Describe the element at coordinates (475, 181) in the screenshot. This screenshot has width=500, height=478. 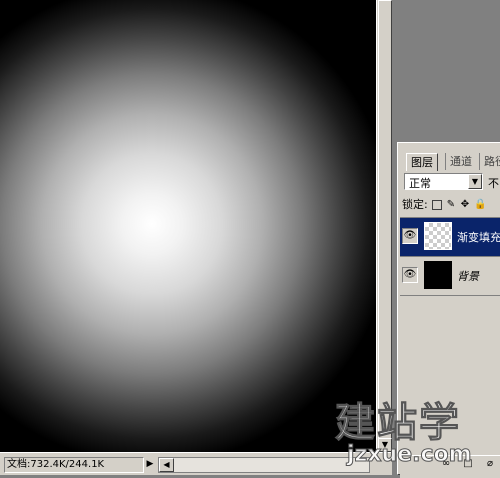
I see `chevron-down-icon: ▼` at that location.